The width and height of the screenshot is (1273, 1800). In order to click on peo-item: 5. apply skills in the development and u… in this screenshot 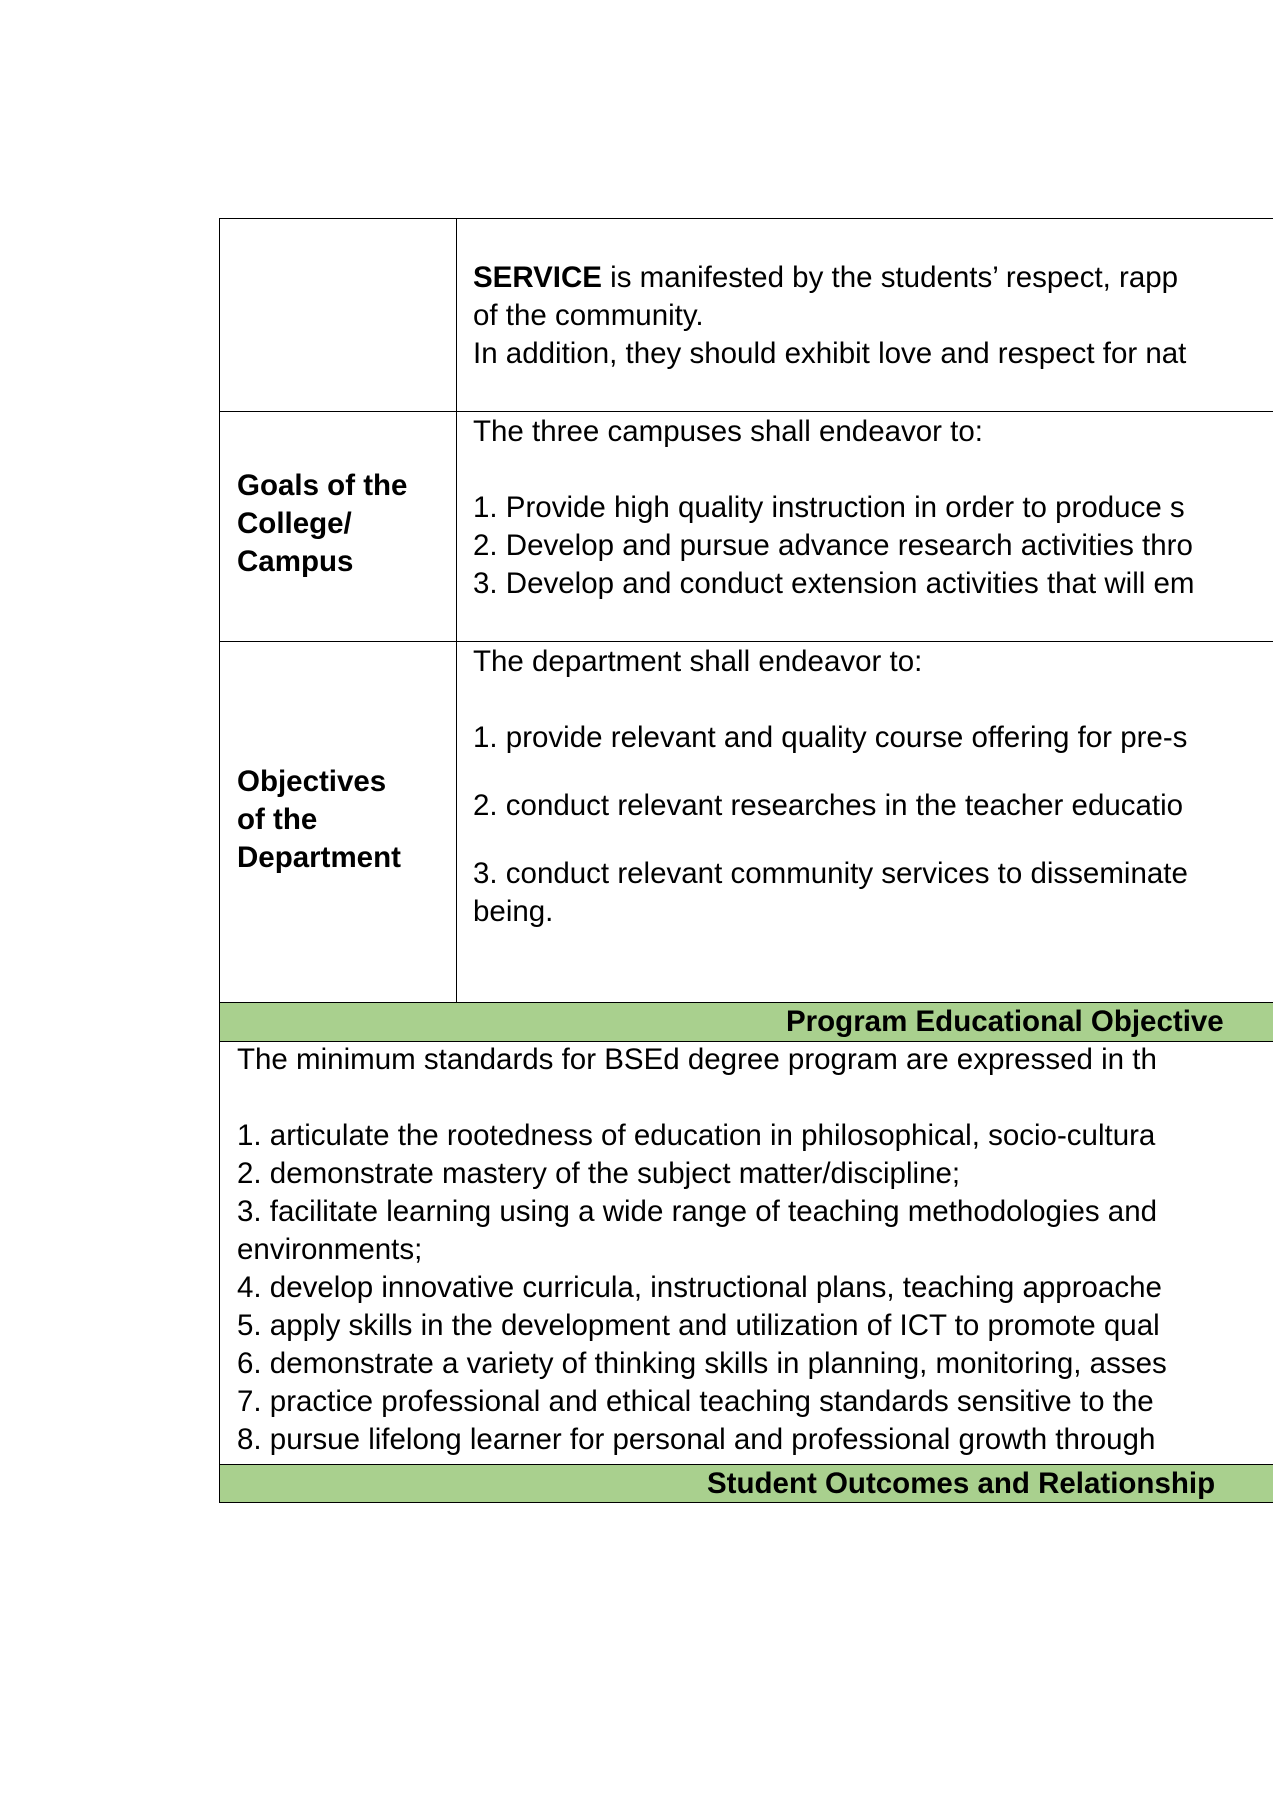, I will do `click(698, 1325)`.